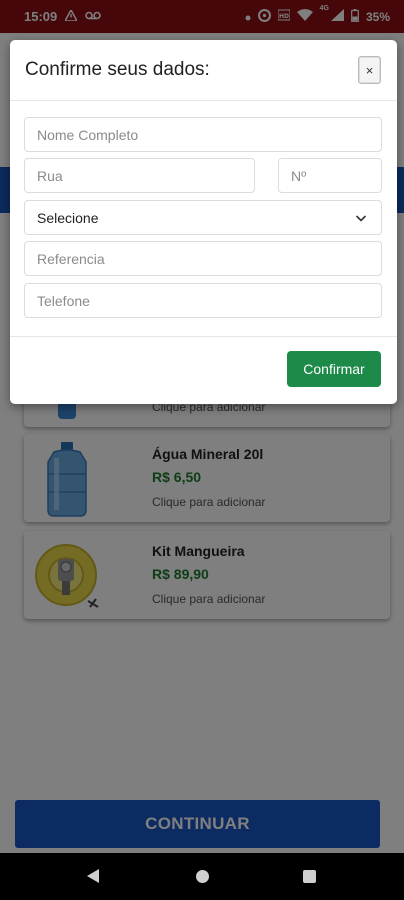 This screenshot has height=900, width=404. I want to click on navigation-bar, so click(202, 876).